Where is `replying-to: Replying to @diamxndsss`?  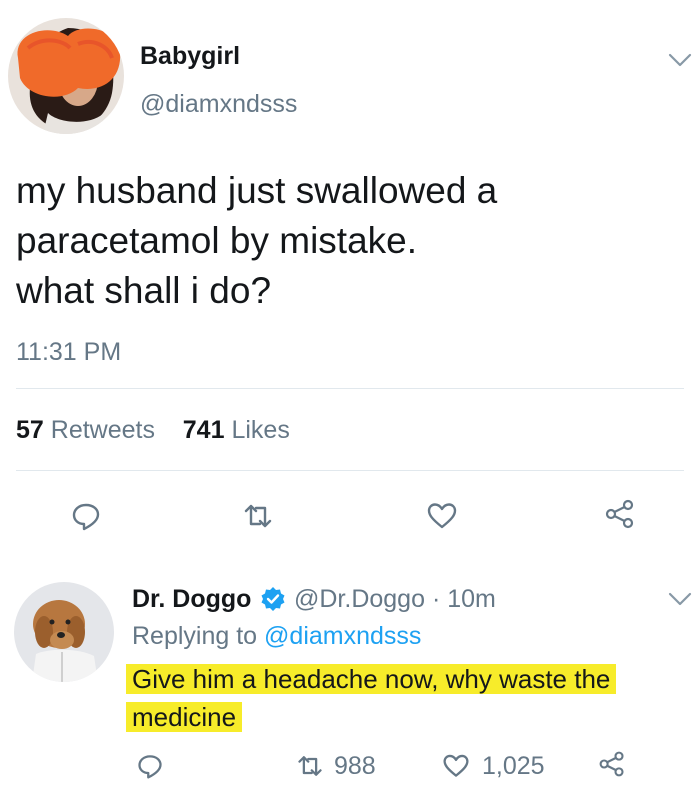
replying-to: Replying to @diamxndsss is located at coordinates (276, 636).